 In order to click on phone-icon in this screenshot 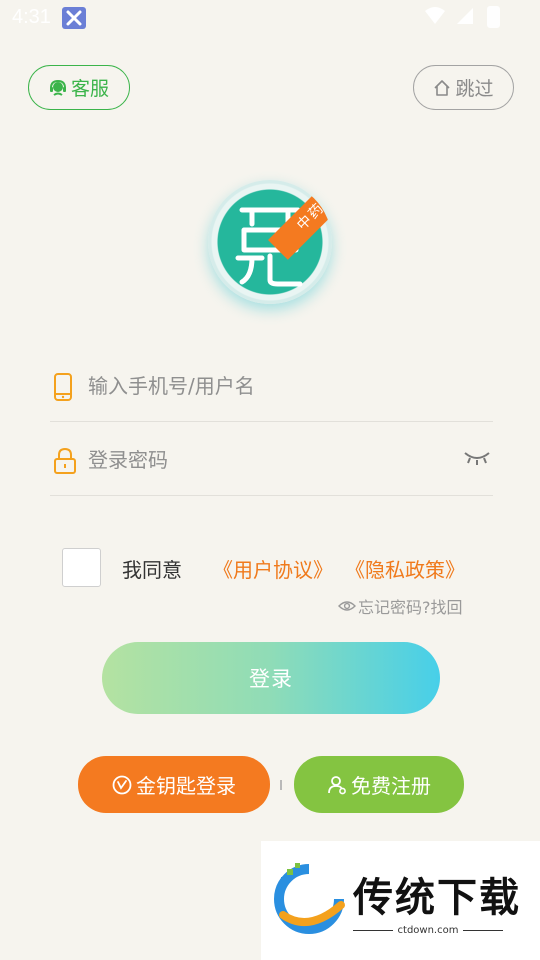, I will do `click(63, 387)`.